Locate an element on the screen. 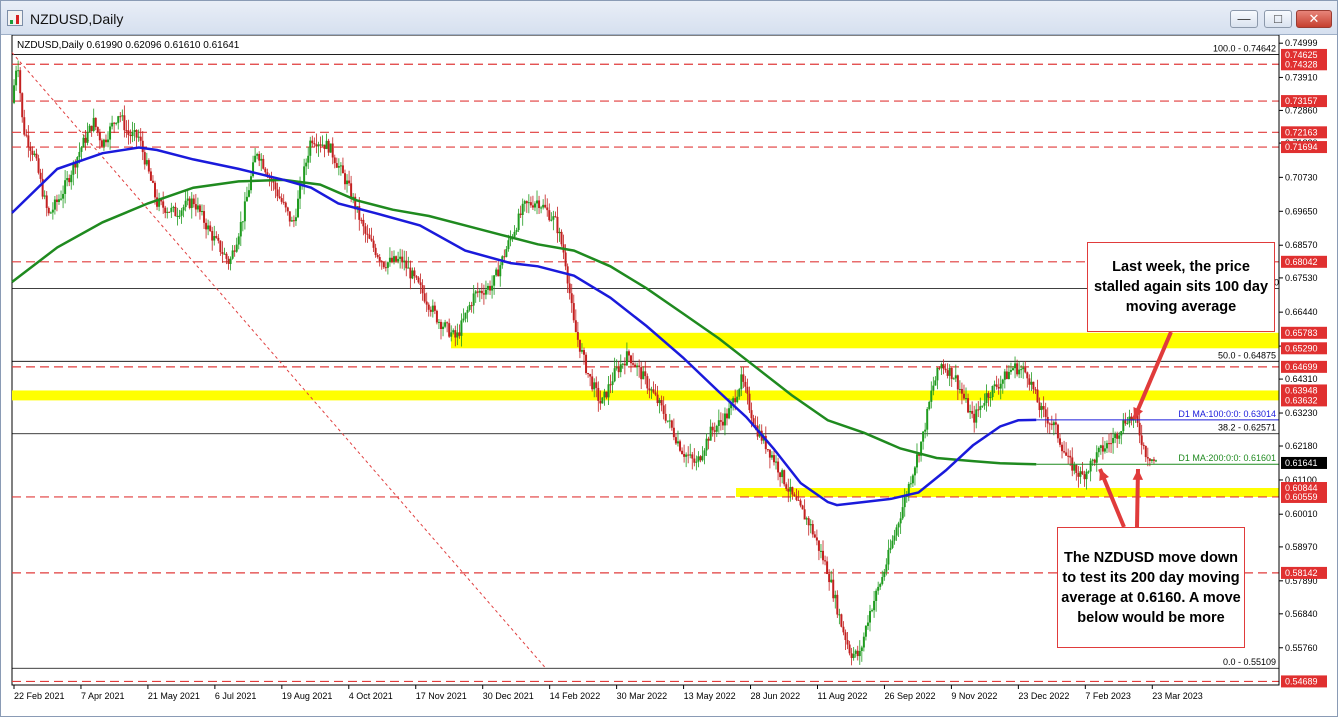 The image size is (1338, 717). ma200-label: D1 MA:200:0:0: 0.61601 is located at coordinates (1227, 458).